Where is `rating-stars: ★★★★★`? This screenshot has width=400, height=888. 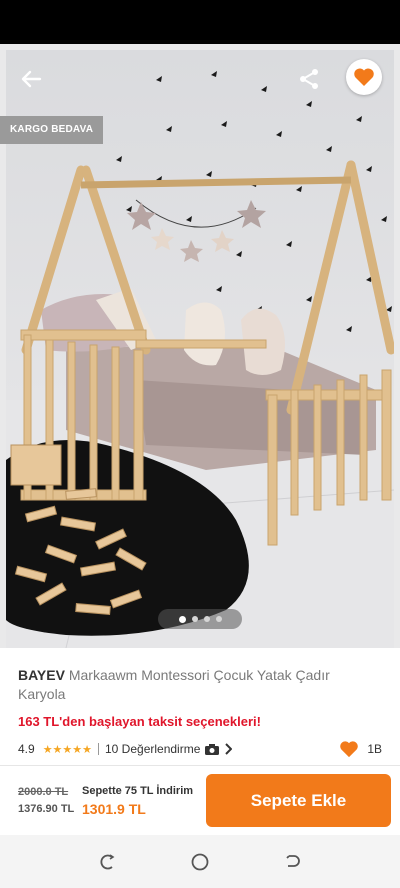
rating-stars: ★★★★★ is located at coordinates (67, 749).